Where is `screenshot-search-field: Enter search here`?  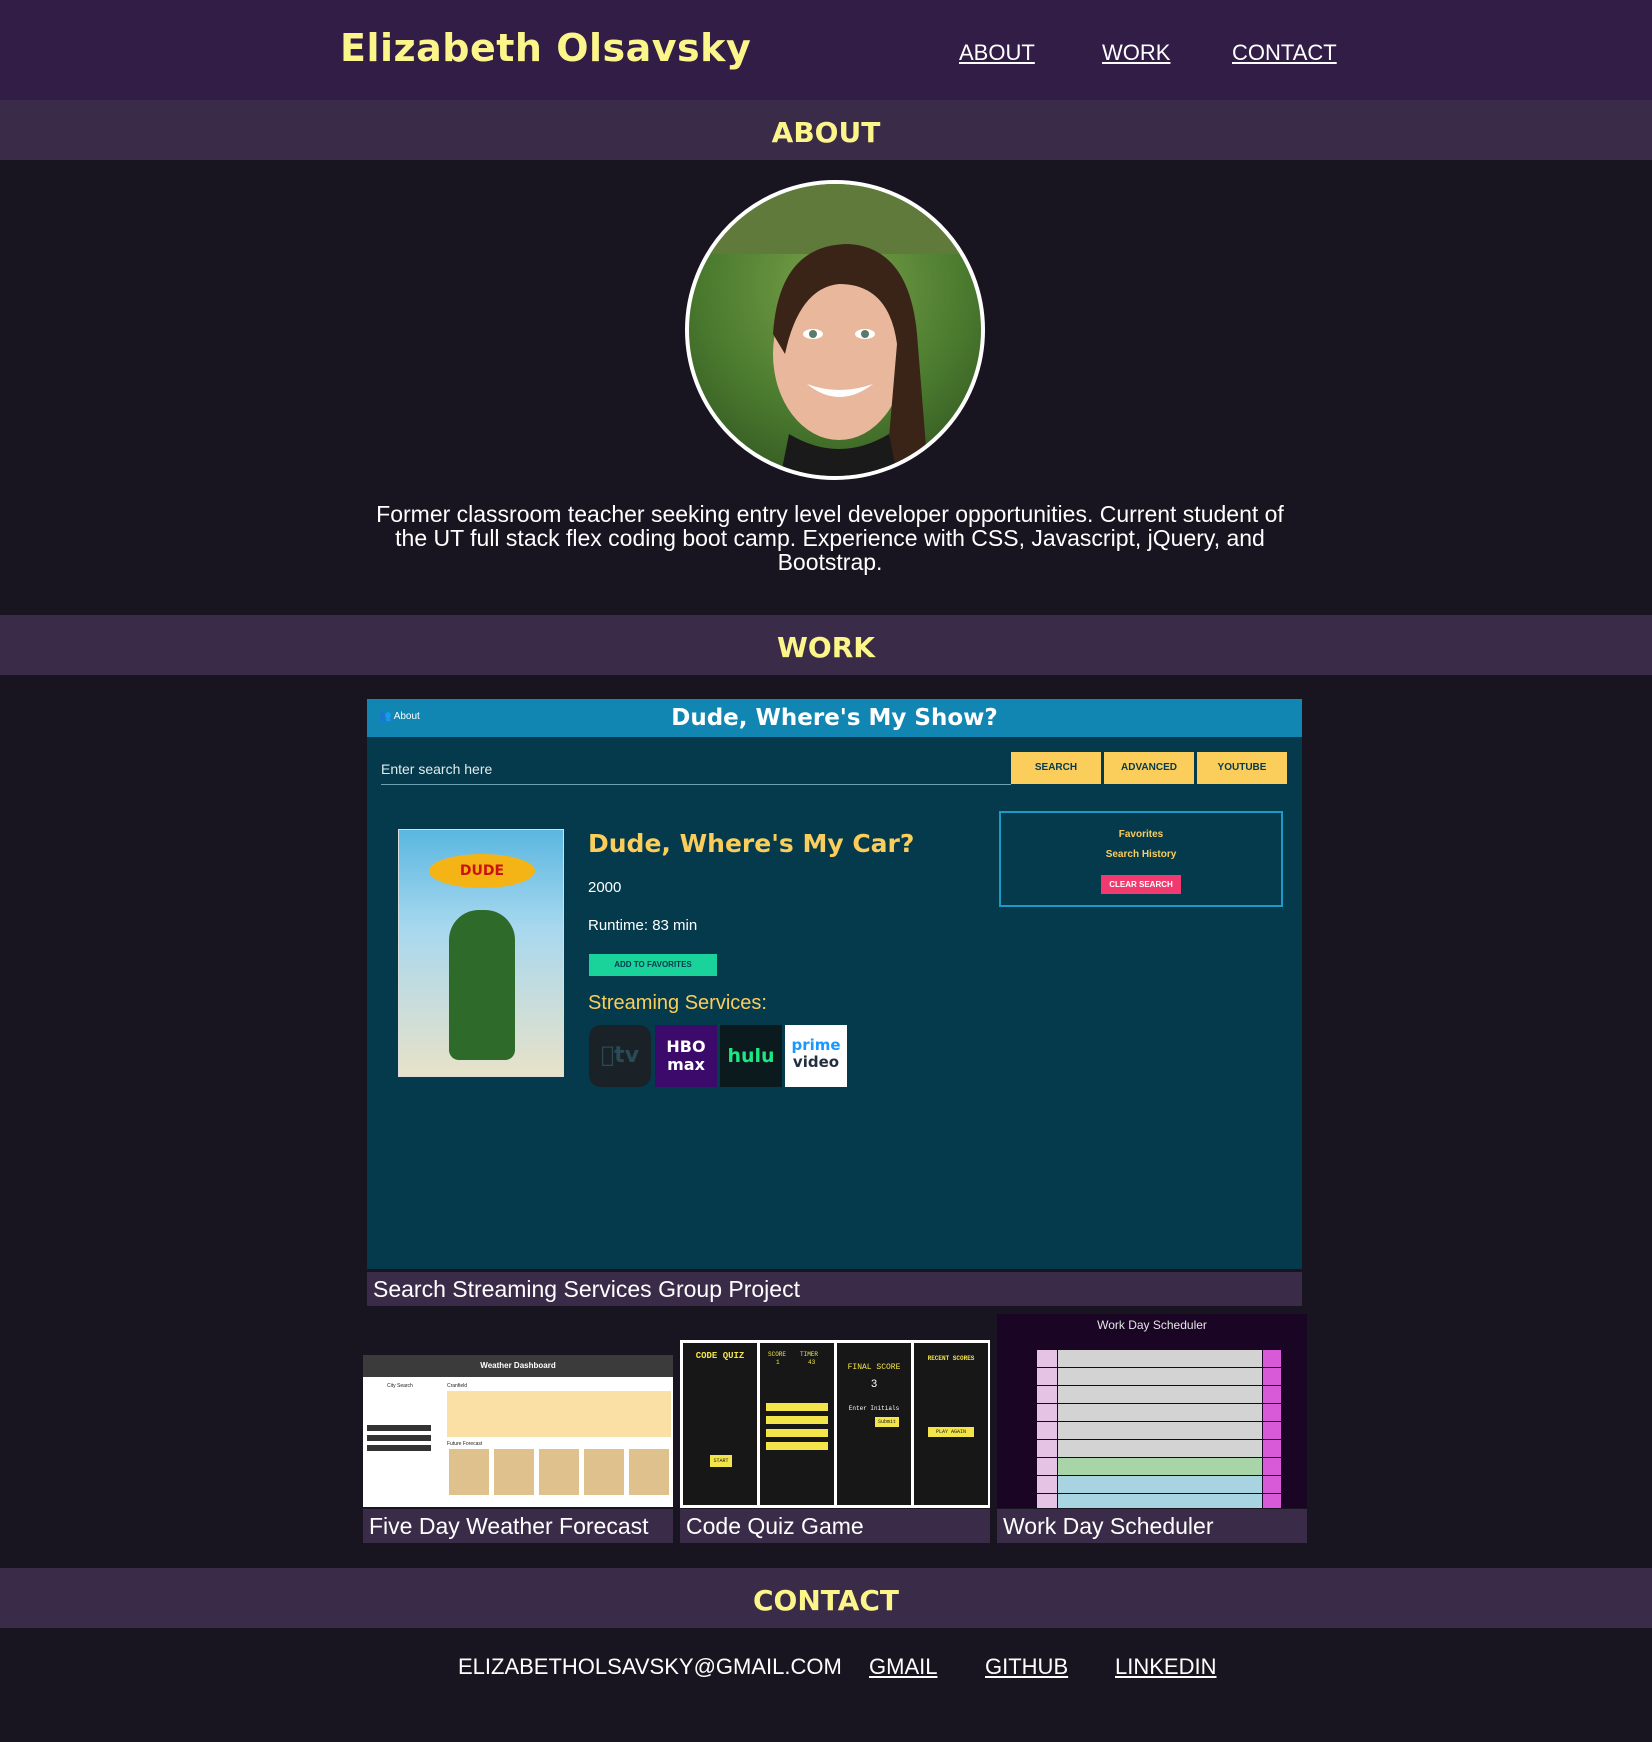
screenshot-search-field: Enter search here is located at coordinates (696, 770).